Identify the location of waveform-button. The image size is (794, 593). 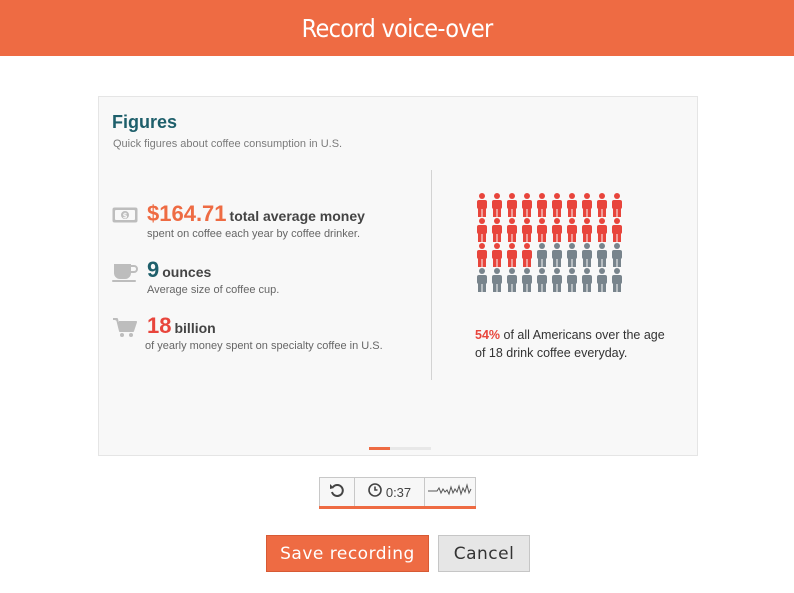
(450, 492).